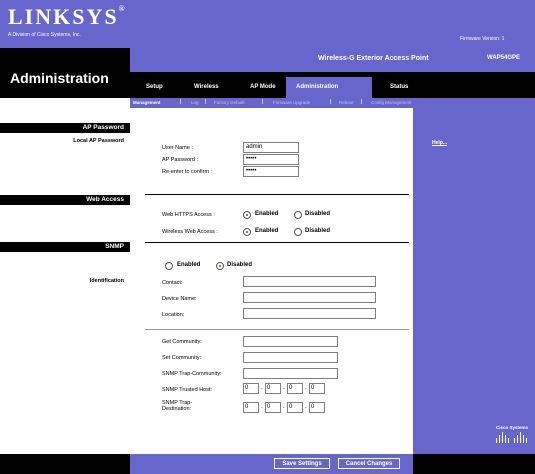  I want to click on subtab-config-management: Config Management, so click(391, 102).